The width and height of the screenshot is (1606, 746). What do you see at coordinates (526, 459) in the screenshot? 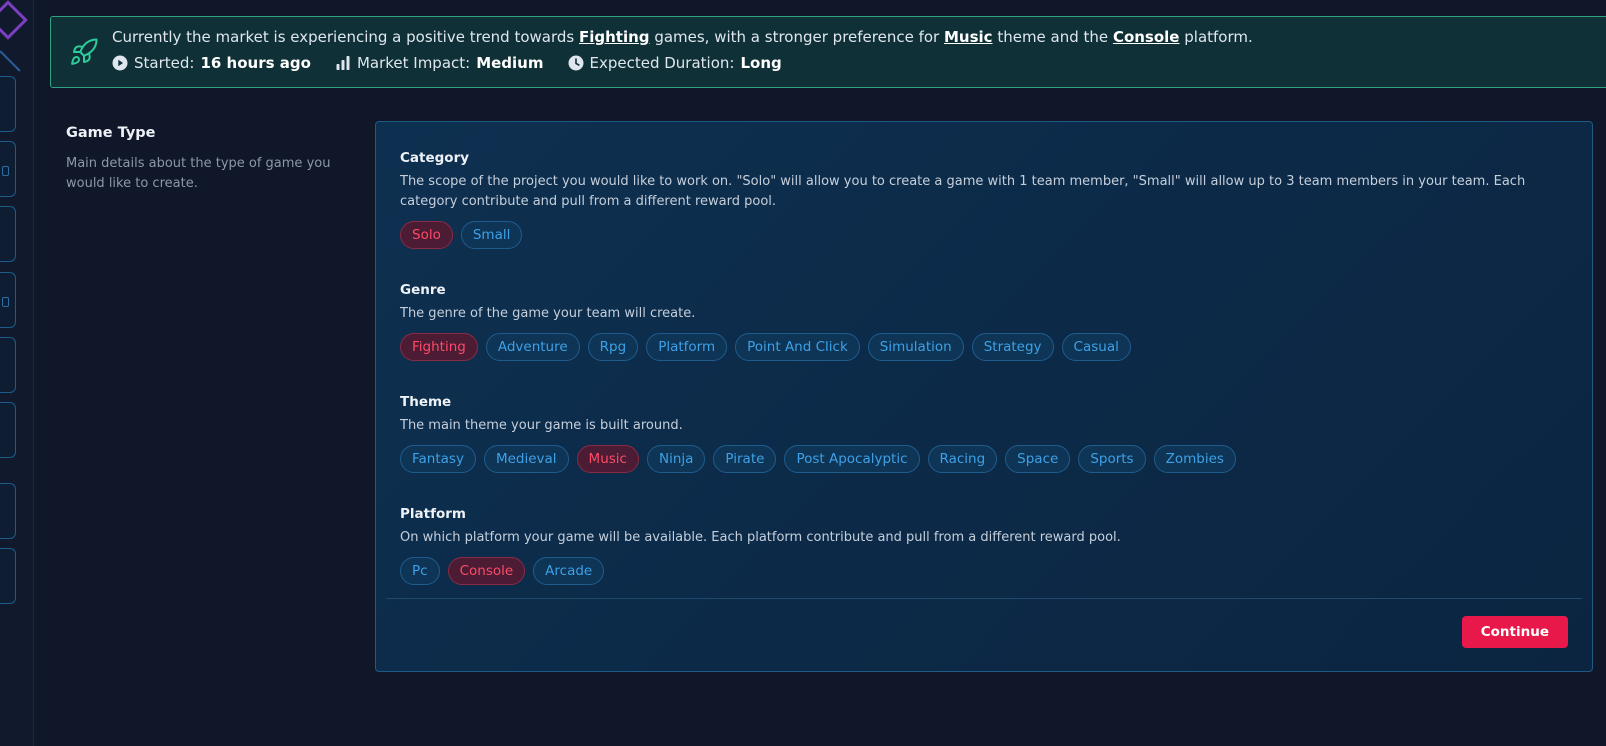
I see `theme-option-medieval: Medieval` at bounding box center [526, 459].